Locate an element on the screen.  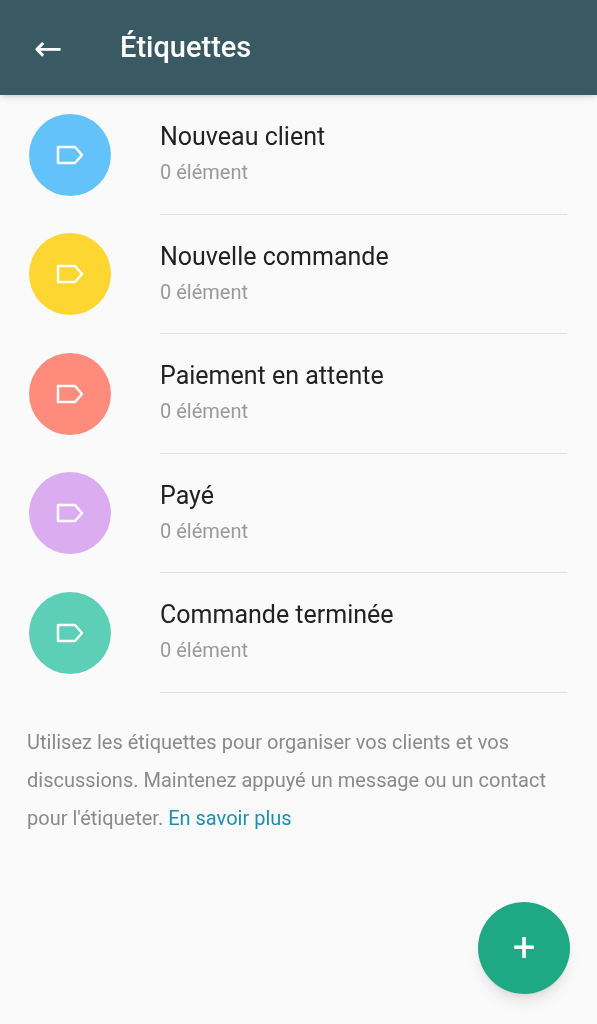
label-row: Paiement en attente 0 élément is located at coordinates (298, 394).